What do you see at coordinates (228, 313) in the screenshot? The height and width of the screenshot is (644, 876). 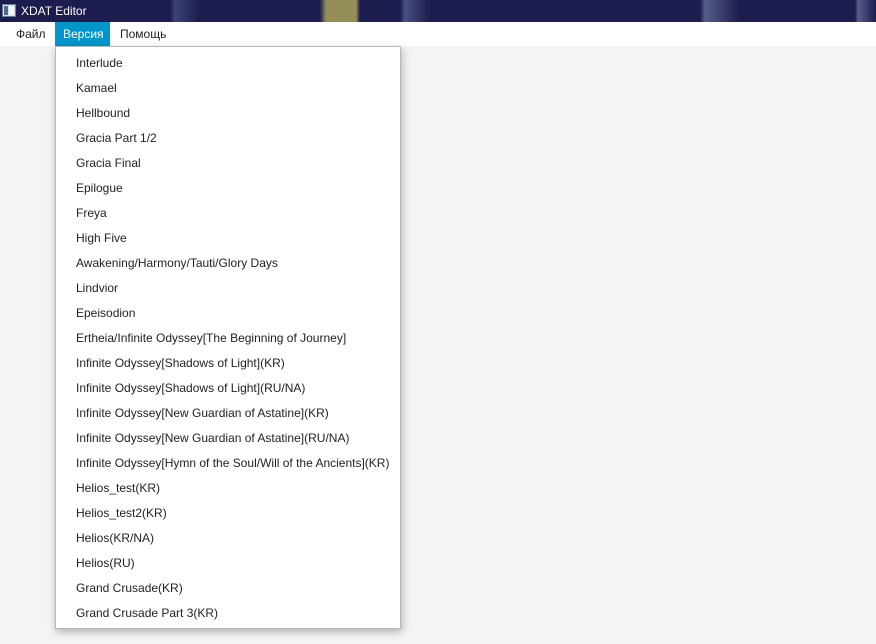 I see `version-item-epeisodion: Epeisodion` at bounding box center [228, 313].